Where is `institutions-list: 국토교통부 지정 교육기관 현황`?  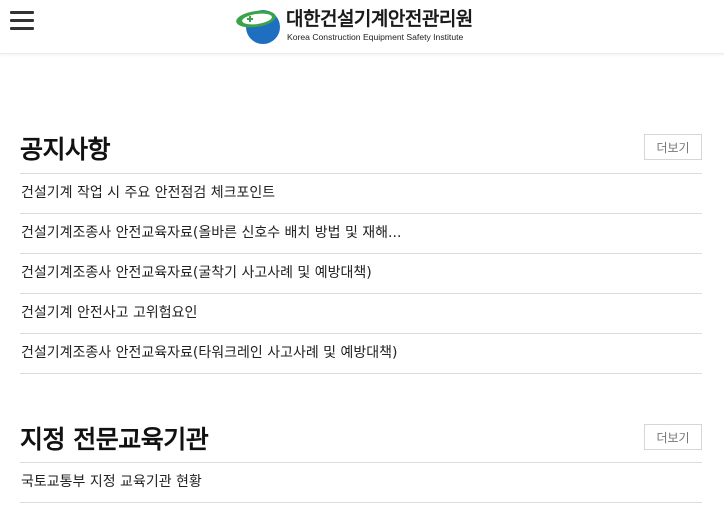 institutions-list: 국토교통부 지정 교육기관 현황 is located at coordinates (361, 482).